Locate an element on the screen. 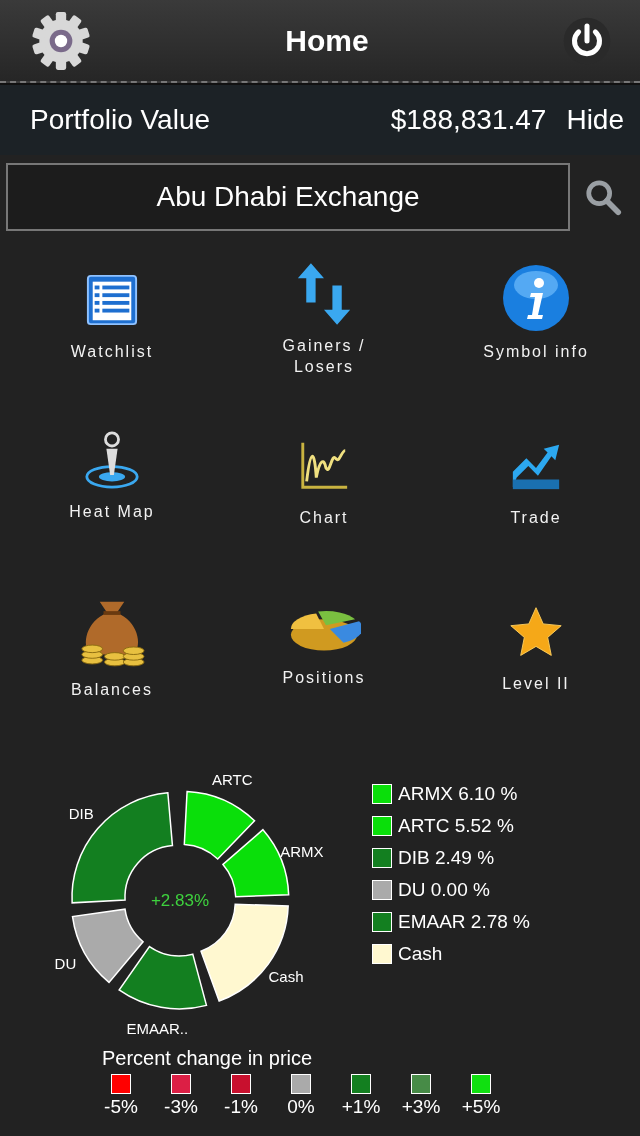  menu-item: Trade is located at coordinates (536, 517).